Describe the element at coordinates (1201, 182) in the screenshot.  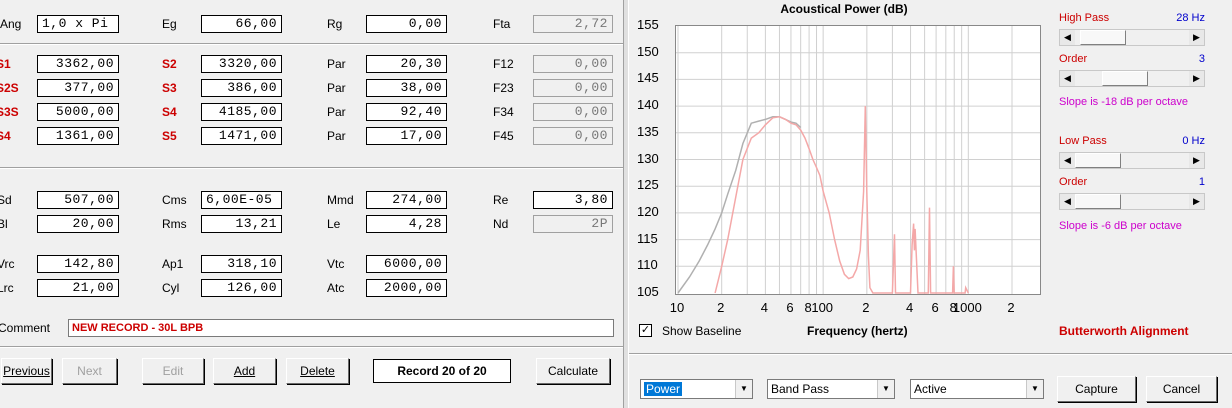
I see `low-pass-order-value: 1` at that location.